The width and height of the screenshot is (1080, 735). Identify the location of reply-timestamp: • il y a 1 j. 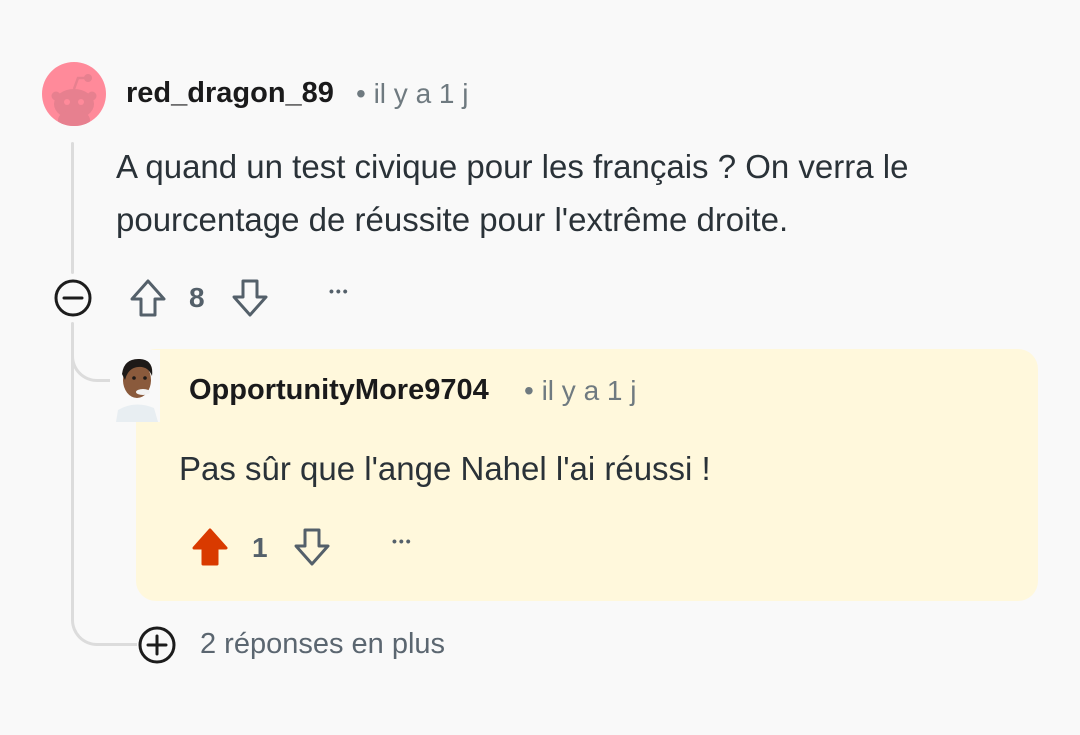
(580, 390).